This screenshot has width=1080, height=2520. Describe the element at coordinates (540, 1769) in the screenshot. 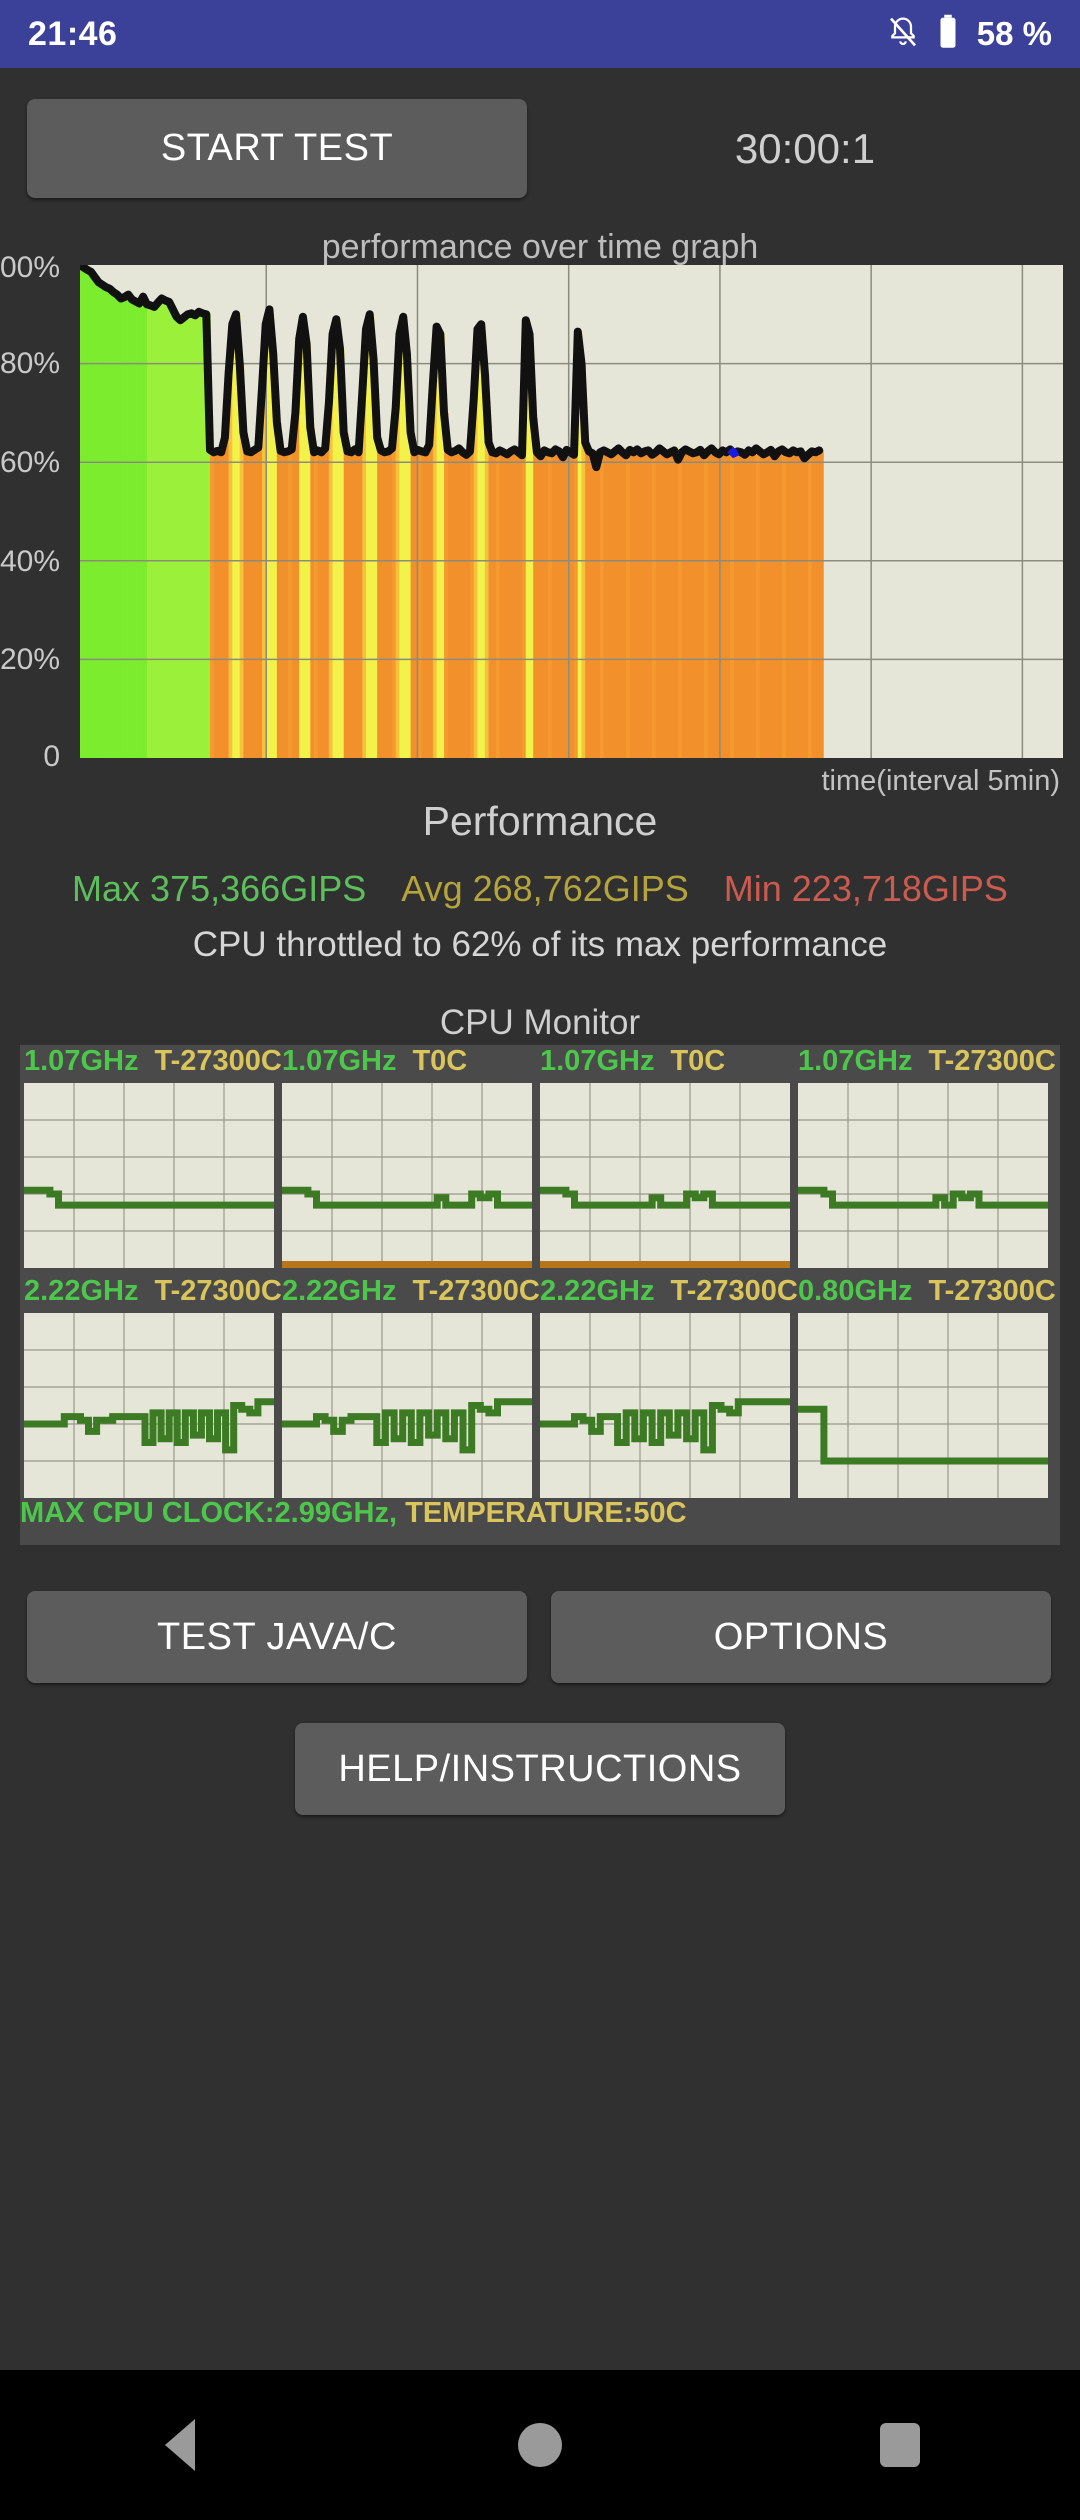

I see `help-instructions-button: HELP/INSTRUCTIONS` at that location.